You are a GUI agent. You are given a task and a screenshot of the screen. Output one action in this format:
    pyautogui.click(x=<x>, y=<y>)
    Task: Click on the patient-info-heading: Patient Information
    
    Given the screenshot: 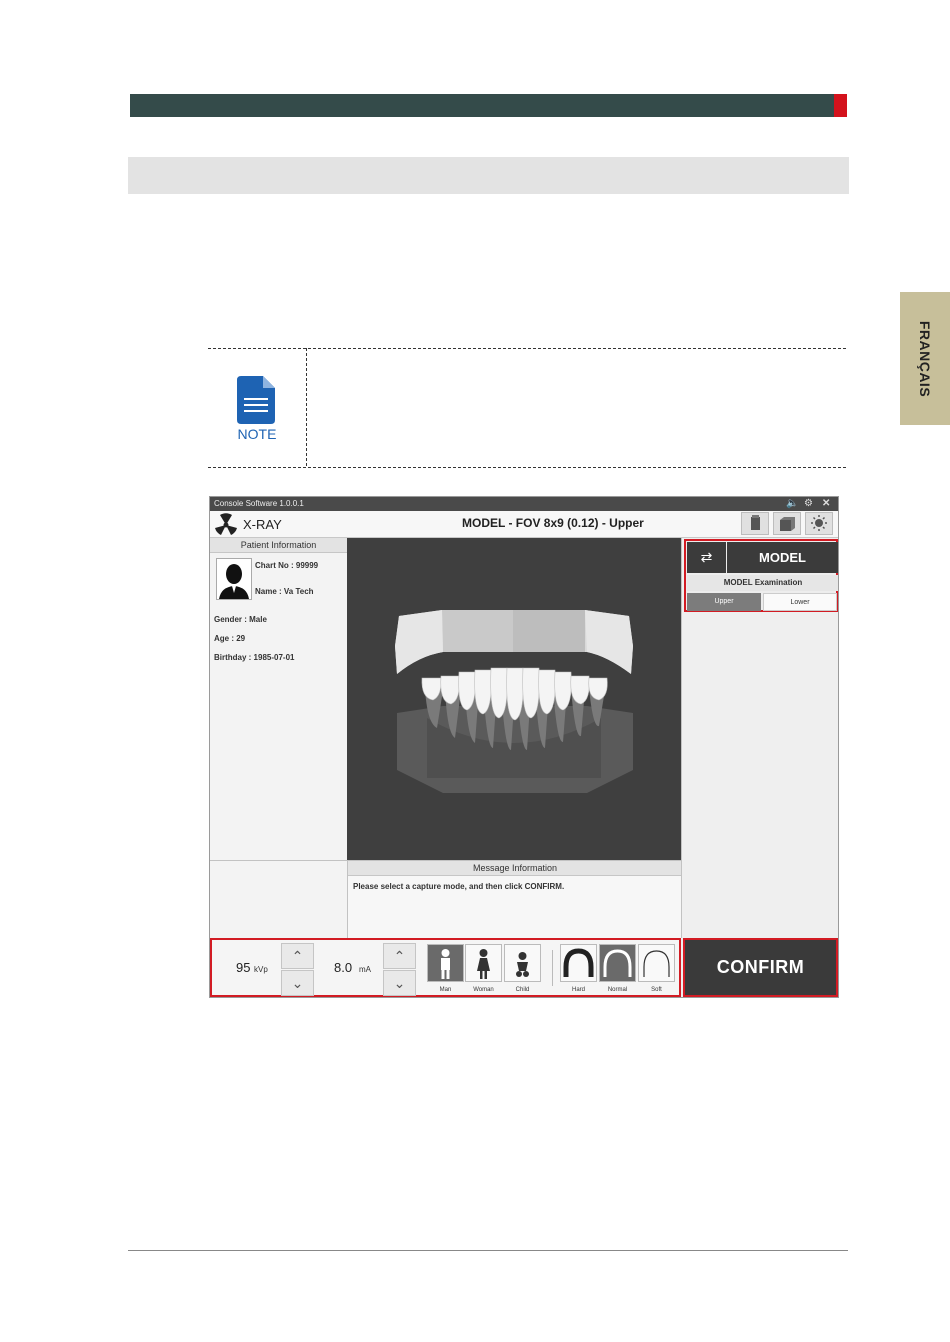 What is the action you would take?
    pyautogui.click(x=278, y=545)
    